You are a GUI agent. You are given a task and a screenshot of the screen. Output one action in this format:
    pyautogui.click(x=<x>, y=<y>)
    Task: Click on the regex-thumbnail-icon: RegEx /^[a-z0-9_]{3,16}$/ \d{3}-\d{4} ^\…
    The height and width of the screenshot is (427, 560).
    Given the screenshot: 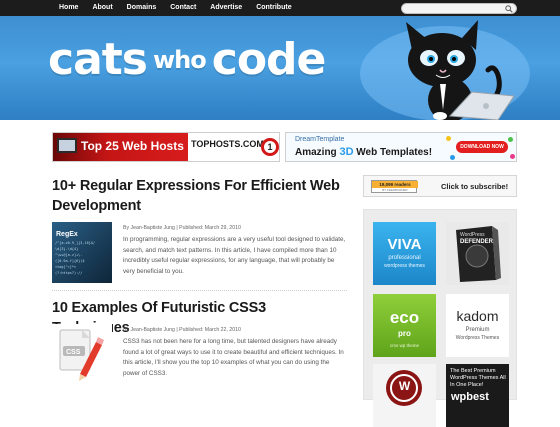 What is the action you would take?
    pyautogui.click(x=82, y=252)
    